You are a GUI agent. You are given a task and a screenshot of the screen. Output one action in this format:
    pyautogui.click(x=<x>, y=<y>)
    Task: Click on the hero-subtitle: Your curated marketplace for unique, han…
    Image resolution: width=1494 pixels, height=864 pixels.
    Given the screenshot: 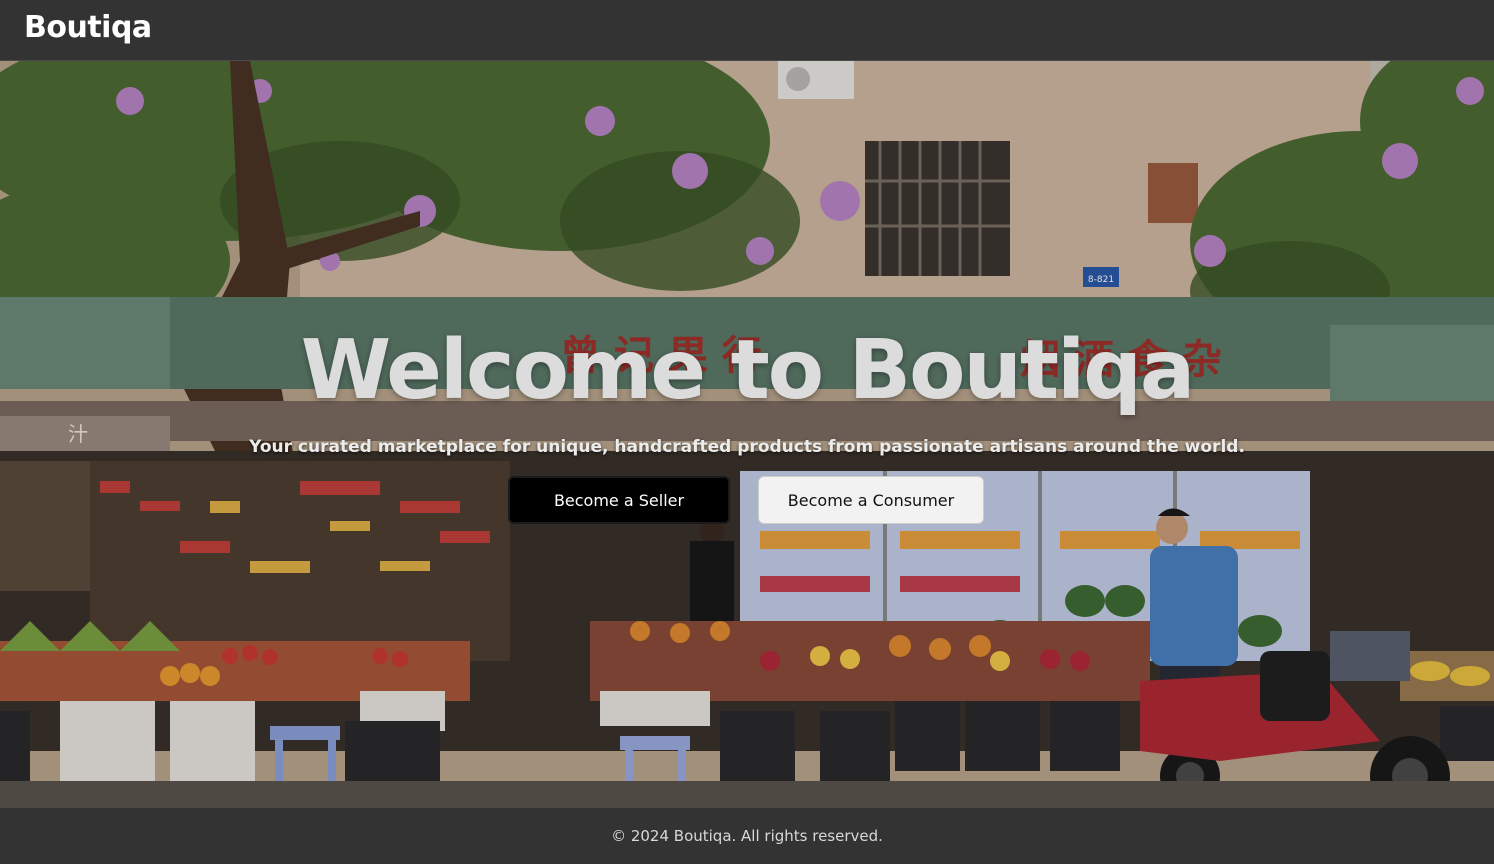 What is the action you would take?
    pyautogui.click(x=747, y=447)
    